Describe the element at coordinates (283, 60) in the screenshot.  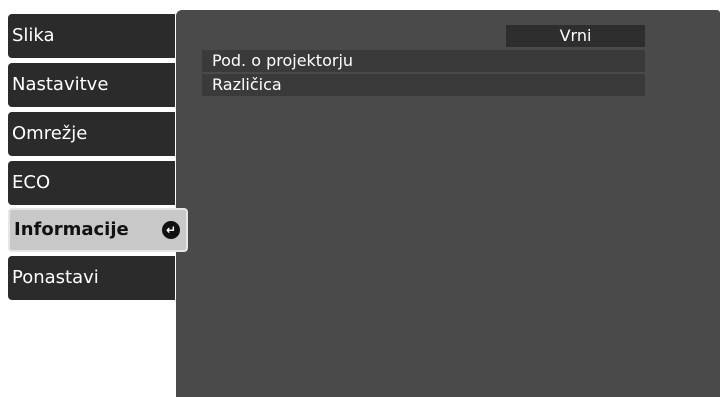
I see `submenu-item-label: Pod. o projektorju` at that location.